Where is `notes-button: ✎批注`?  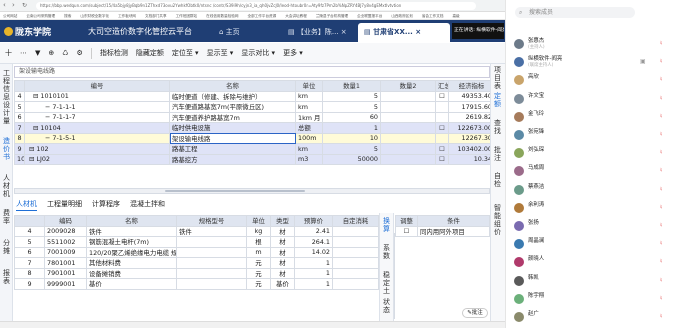 notes-button: ✎批注 is located at coordinates (475, 313).